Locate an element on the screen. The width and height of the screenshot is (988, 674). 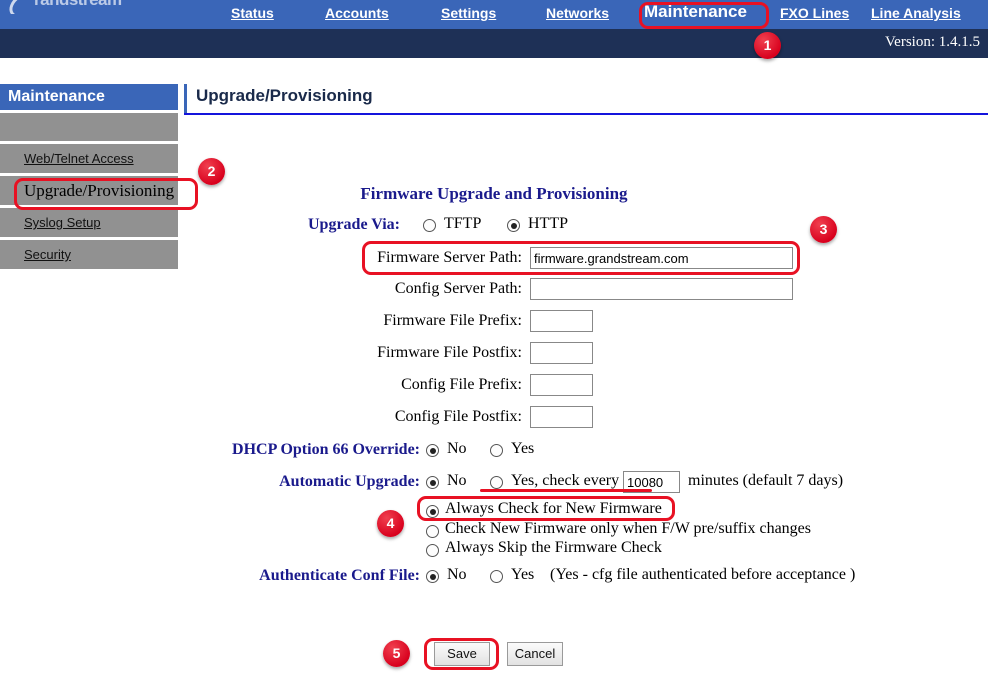
grandstream-logo: randstream is located at coordinates (98, 7).